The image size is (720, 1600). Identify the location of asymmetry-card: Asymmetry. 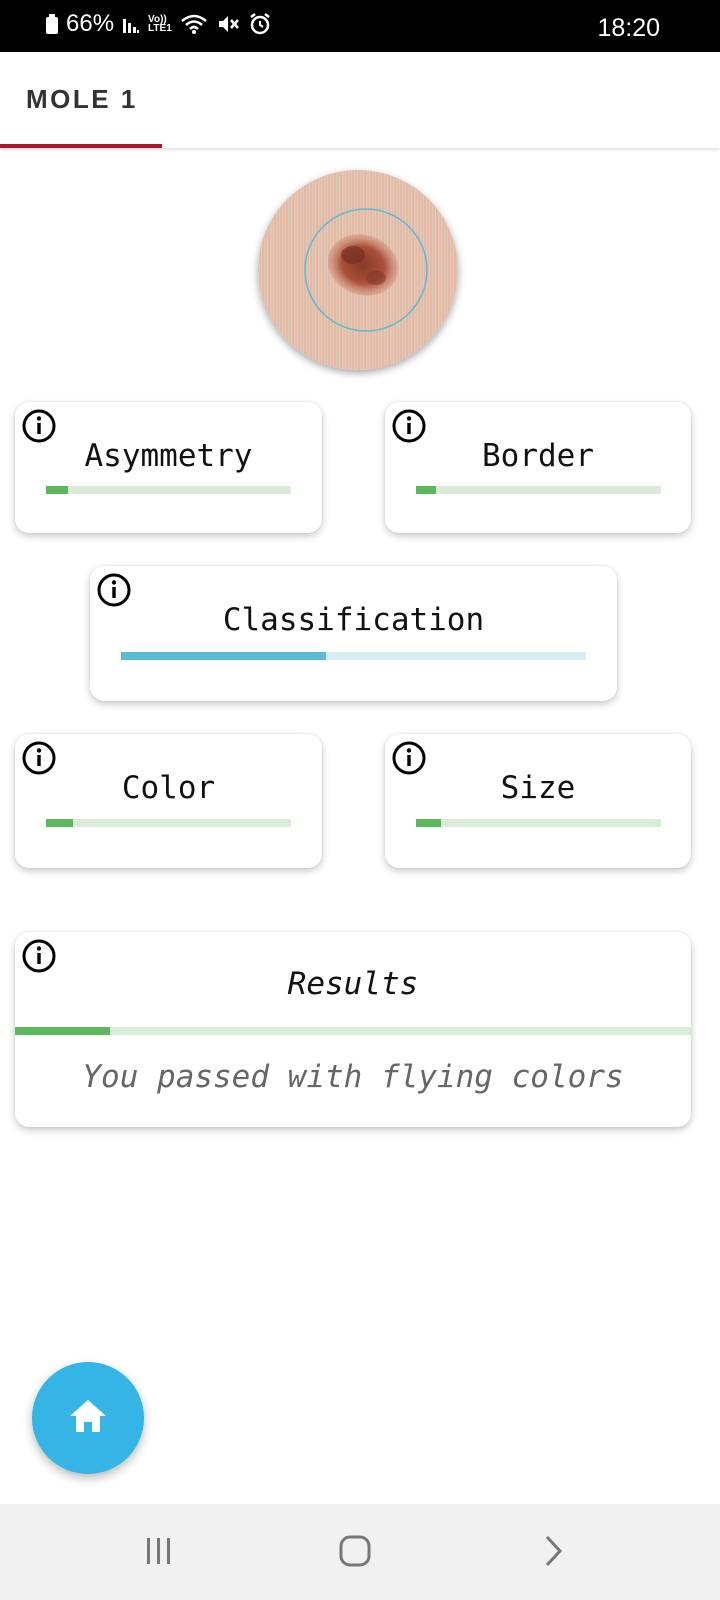
(168, 467).